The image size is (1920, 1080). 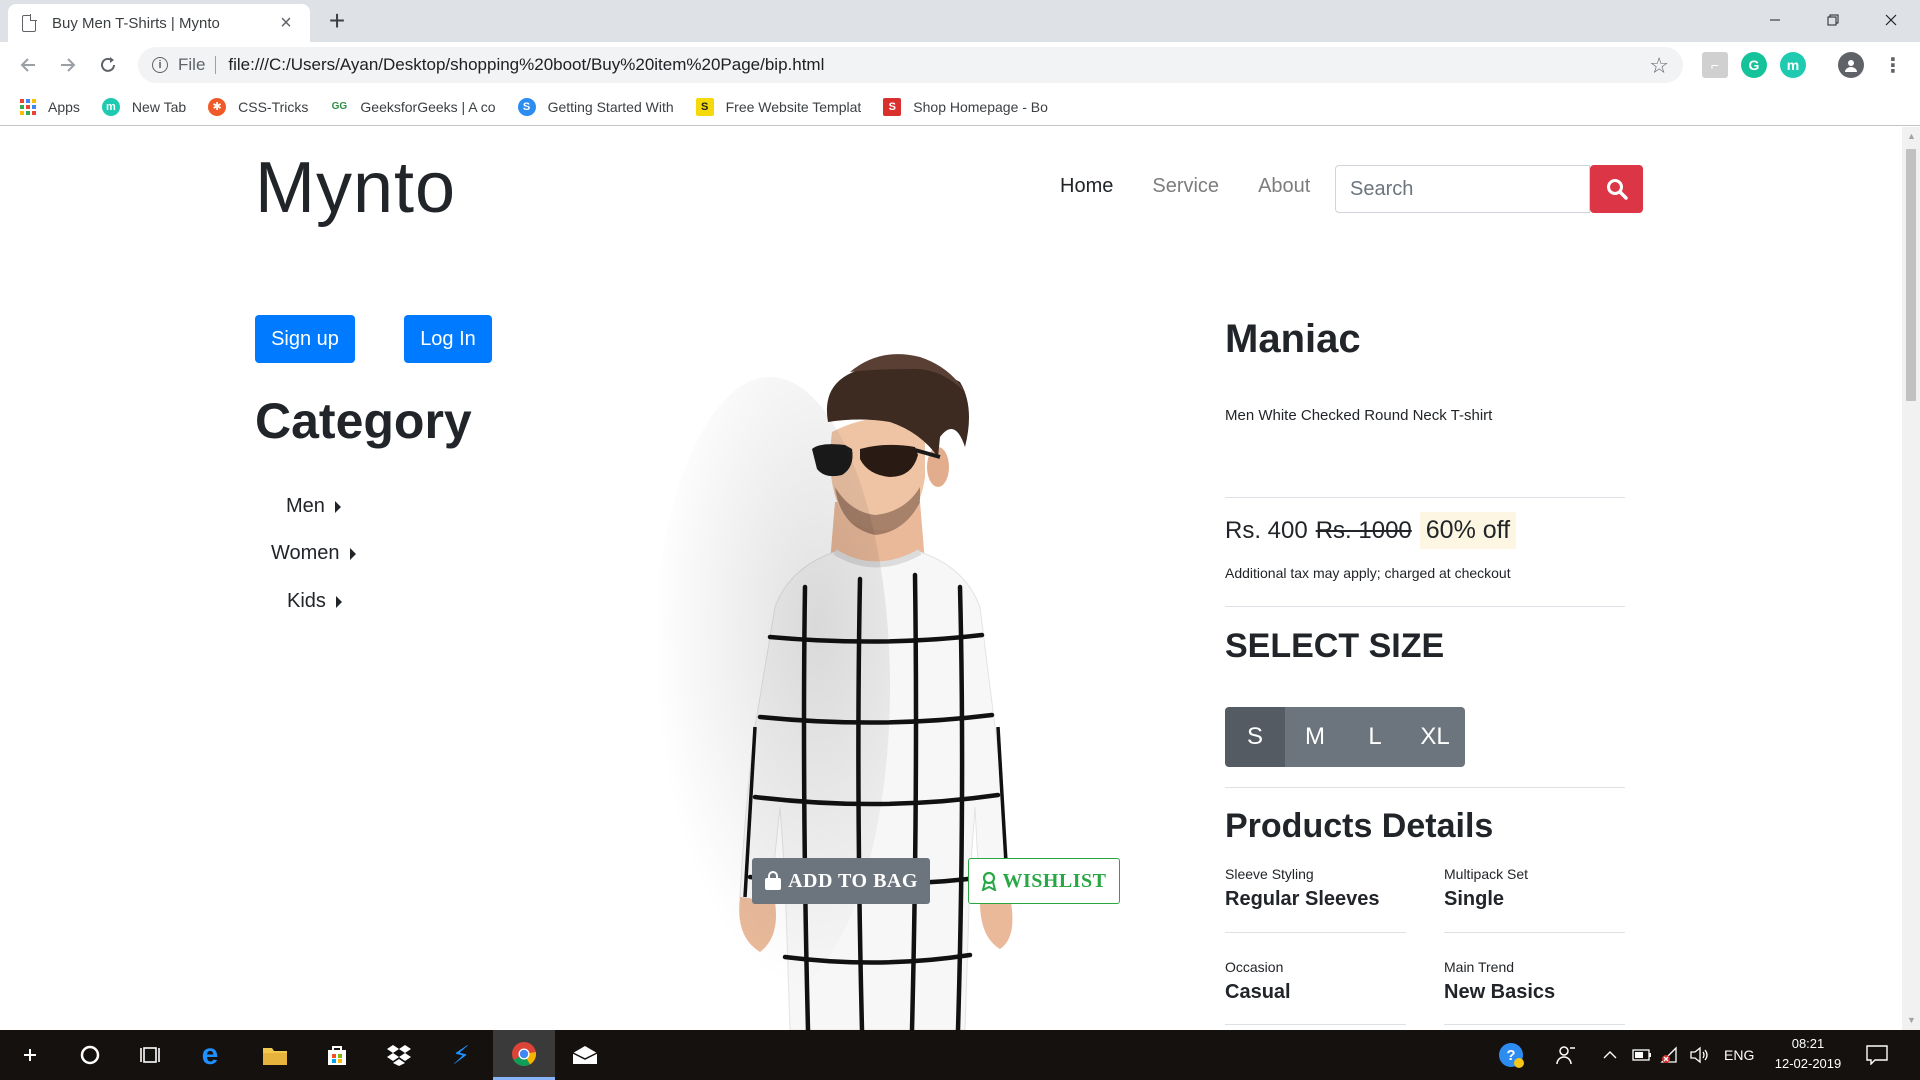 What do you see at coordinates (1851, 65) in the screenshot?
I see `profile-icon` at bounding box center [1851, 65].